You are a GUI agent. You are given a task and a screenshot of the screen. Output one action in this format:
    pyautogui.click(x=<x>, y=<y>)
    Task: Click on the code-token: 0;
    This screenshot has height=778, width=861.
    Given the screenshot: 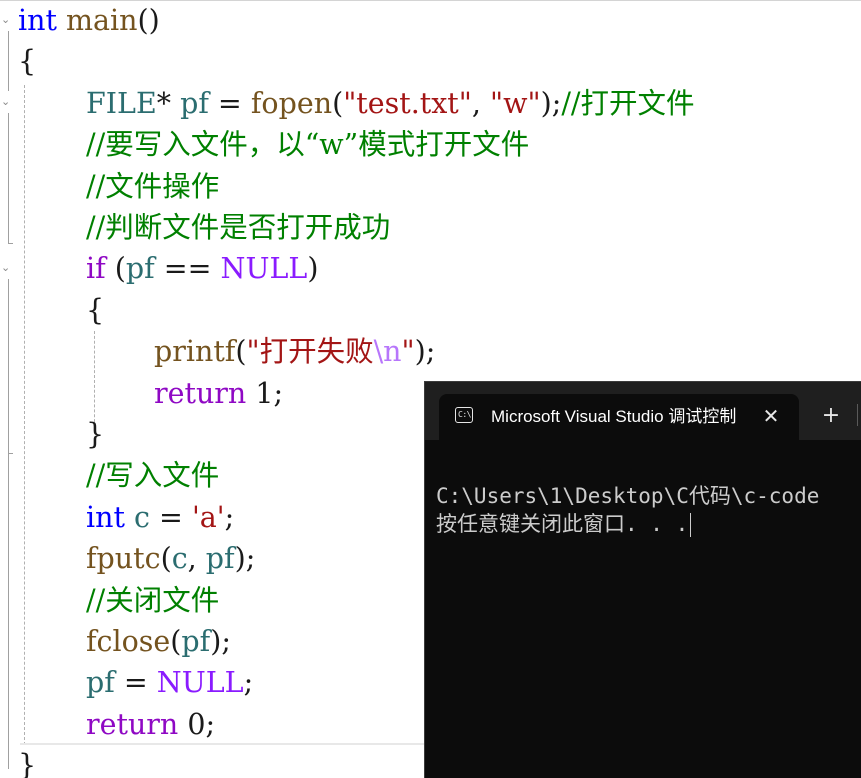 What is the action you would take?
    pyautogui.click(x=197, y=724)
    